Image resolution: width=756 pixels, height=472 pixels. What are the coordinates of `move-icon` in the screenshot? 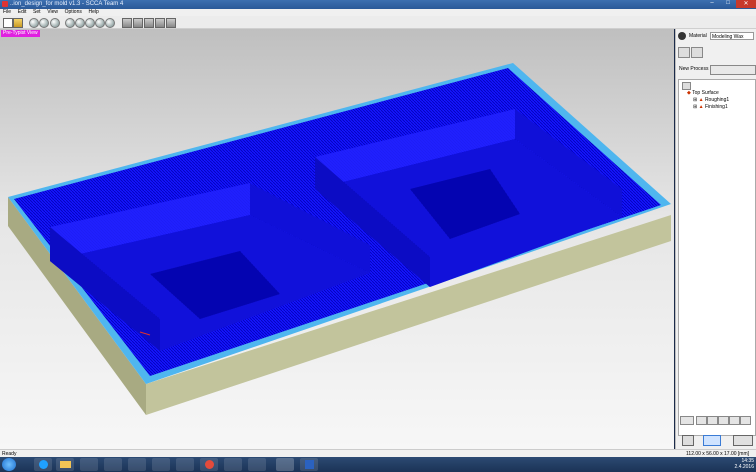 It's located at (55, 23).